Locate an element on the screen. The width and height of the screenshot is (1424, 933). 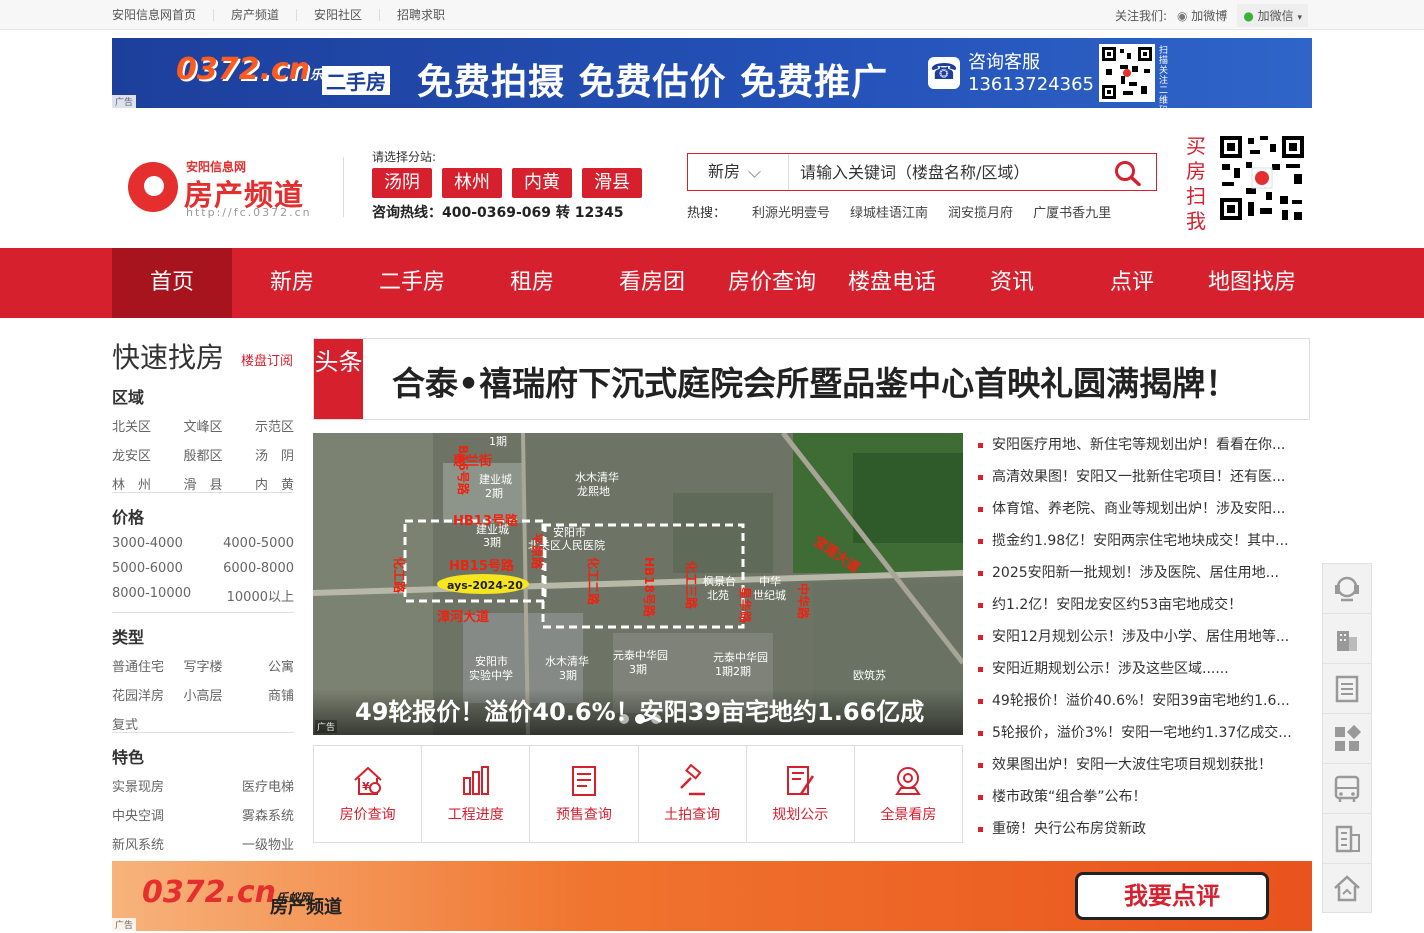
filter-option: 一级物业 is located at coordinates (248, 843).